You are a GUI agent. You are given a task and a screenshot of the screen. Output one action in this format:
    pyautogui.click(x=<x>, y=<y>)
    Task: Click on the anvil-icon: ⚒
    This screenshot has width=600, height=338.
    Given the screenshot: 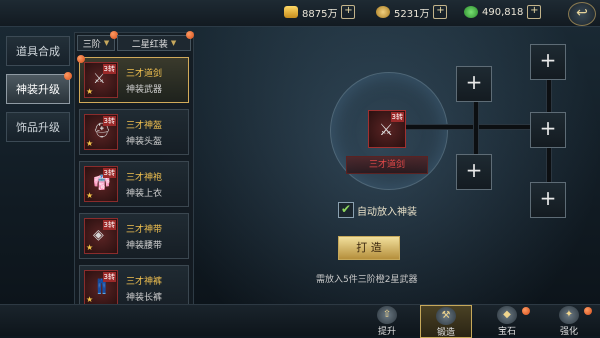 What is the action you would take?
    pyautogui.click(x=446, y=316)
    